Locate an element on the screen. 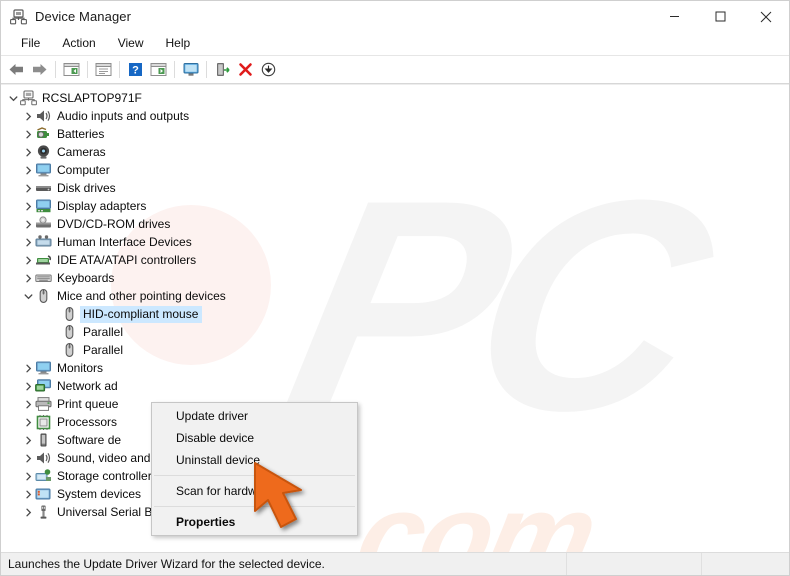 This screenshot has height=576, width=790. tree-item-display-adapters: Display adapters is located at coordinates (395, 206).